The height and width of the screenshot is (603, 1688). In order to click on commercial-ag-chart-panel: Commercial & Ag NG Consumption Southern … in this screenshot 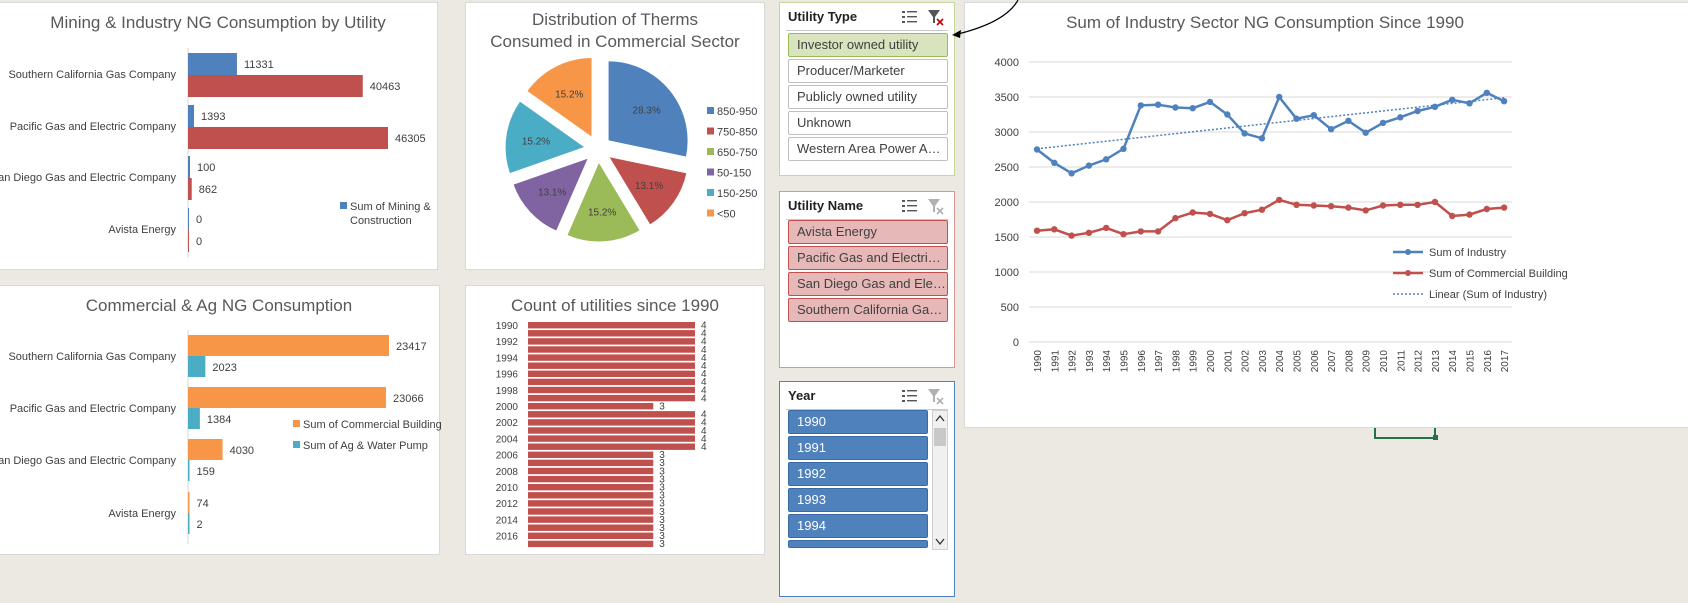, I will do `click(220, 420)`.